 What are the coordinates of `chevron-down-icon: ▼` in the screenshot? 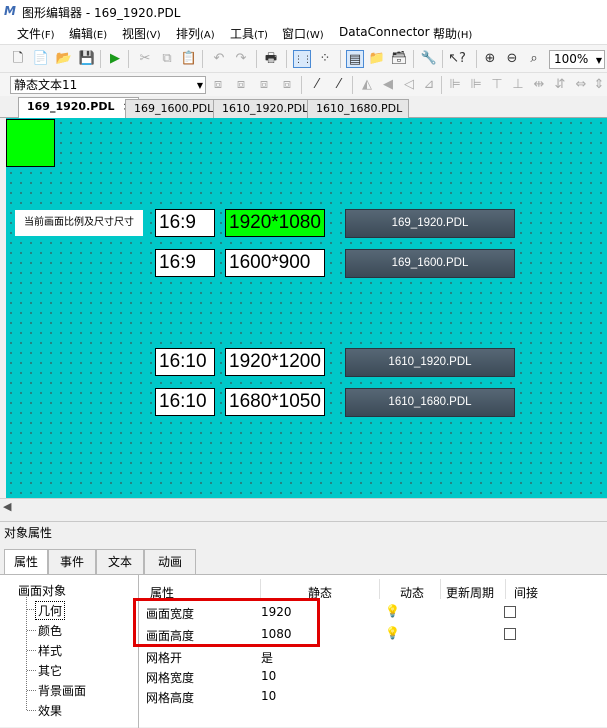 It's located at (199, 85).